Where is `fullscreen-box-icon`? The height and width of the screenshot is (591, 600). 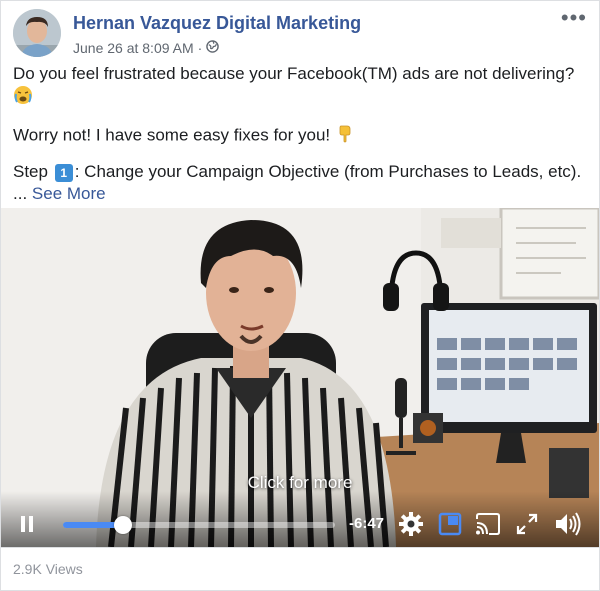 fullscreen-box-icon is located at coordinates (450, 526).